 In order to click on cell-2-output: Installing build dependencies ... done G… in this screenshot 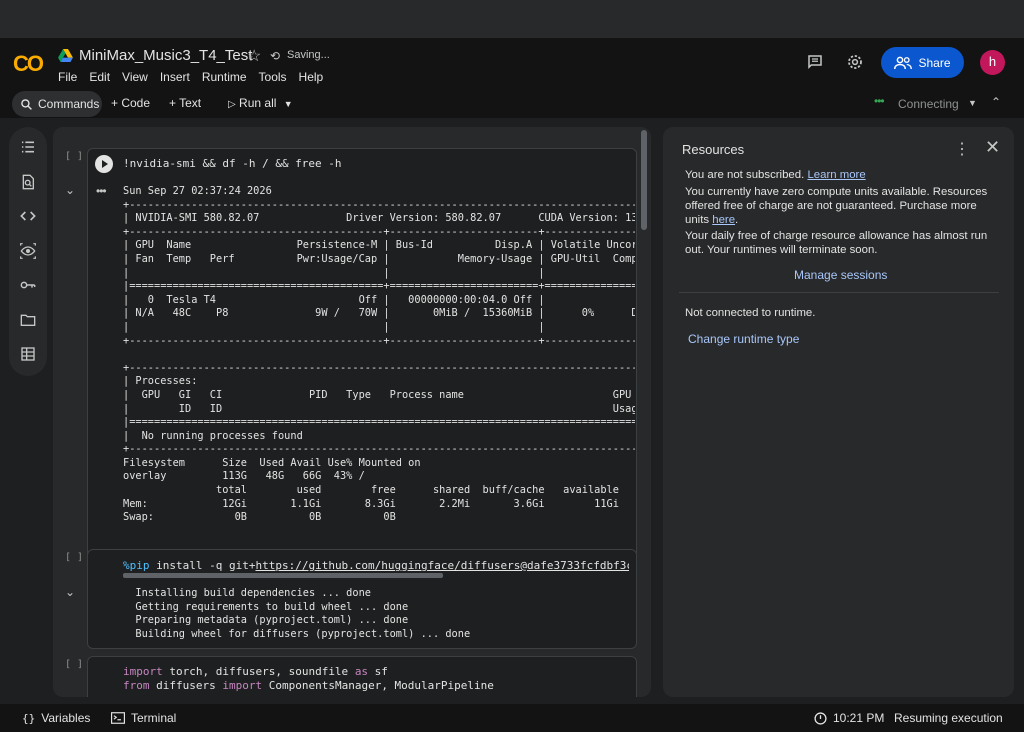, I will do `click(303, 613)`.